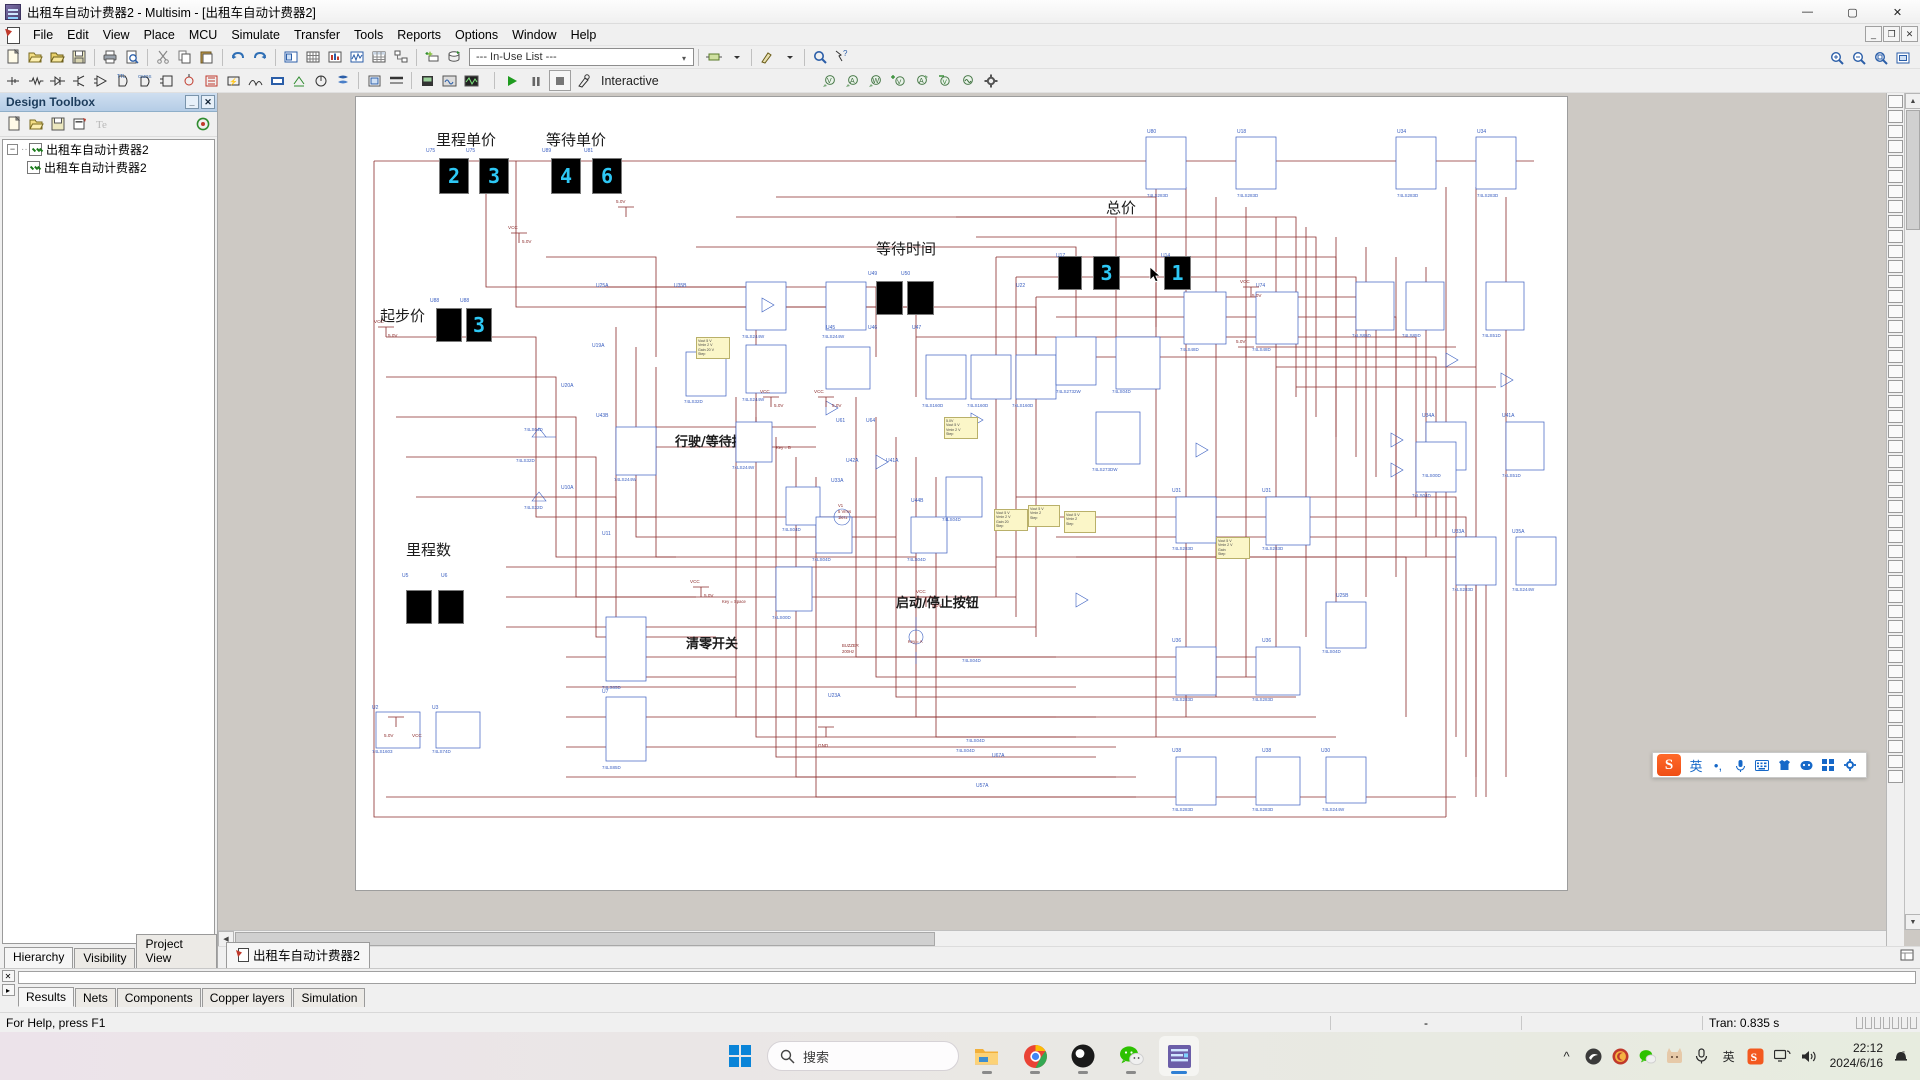 The height and width of the screenshot is (1080, 1920). Describe the element at coordinates (1873, 34) in the screenshot. I see `mdi-minimize-button: _` at that location.